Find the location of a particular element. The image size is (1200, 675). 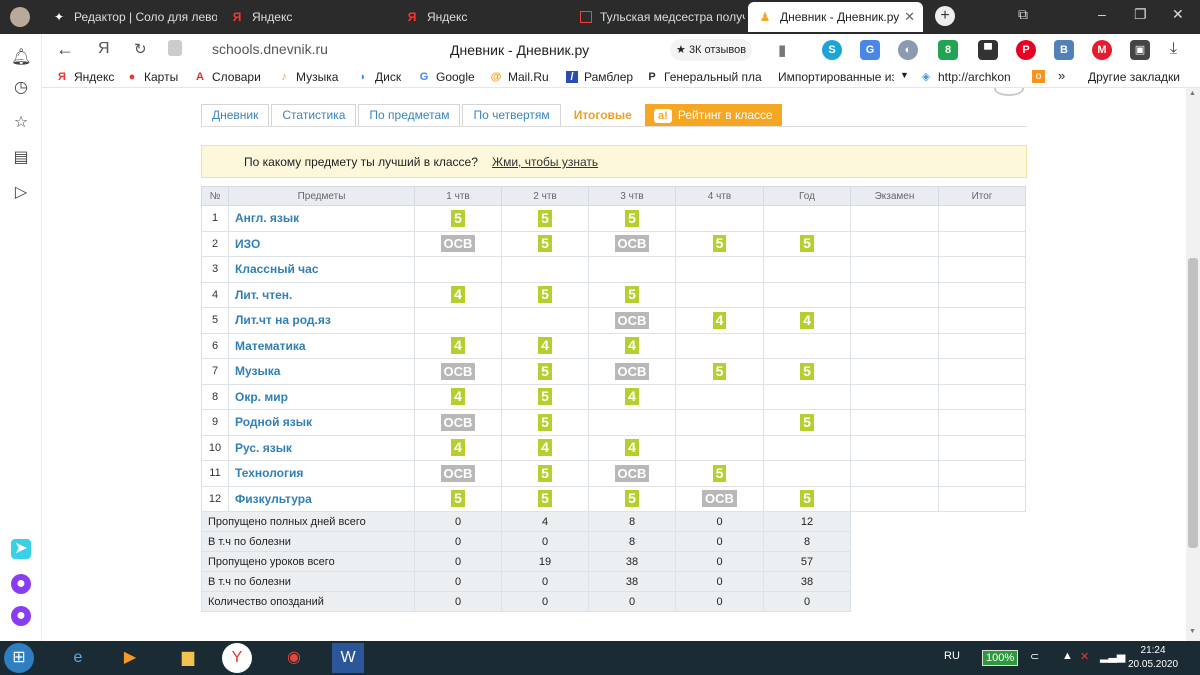

close-tab-icon: ✕ is located at coordinates (909, 17).